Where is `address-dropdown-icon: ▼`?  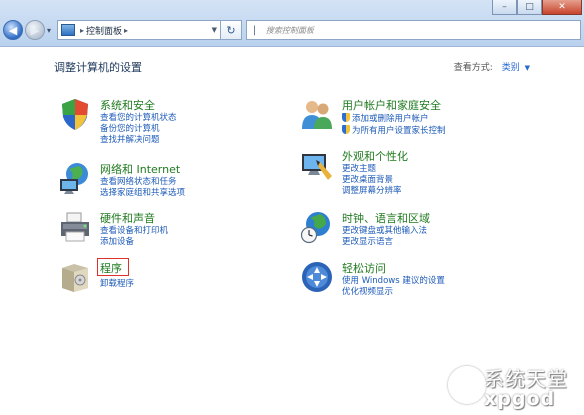
address-dropdown-icon: ▼ is located at coordinates (214, 30).